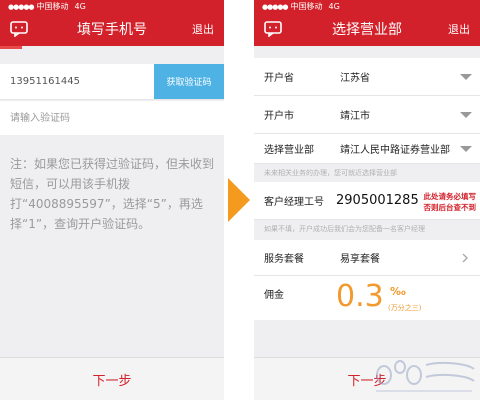  Describe the element at coordinates (344, 229) in the screenshot. I see `manager-hint: 如果不填，开户成功后我们会为您配备一名客户经理` at that location.